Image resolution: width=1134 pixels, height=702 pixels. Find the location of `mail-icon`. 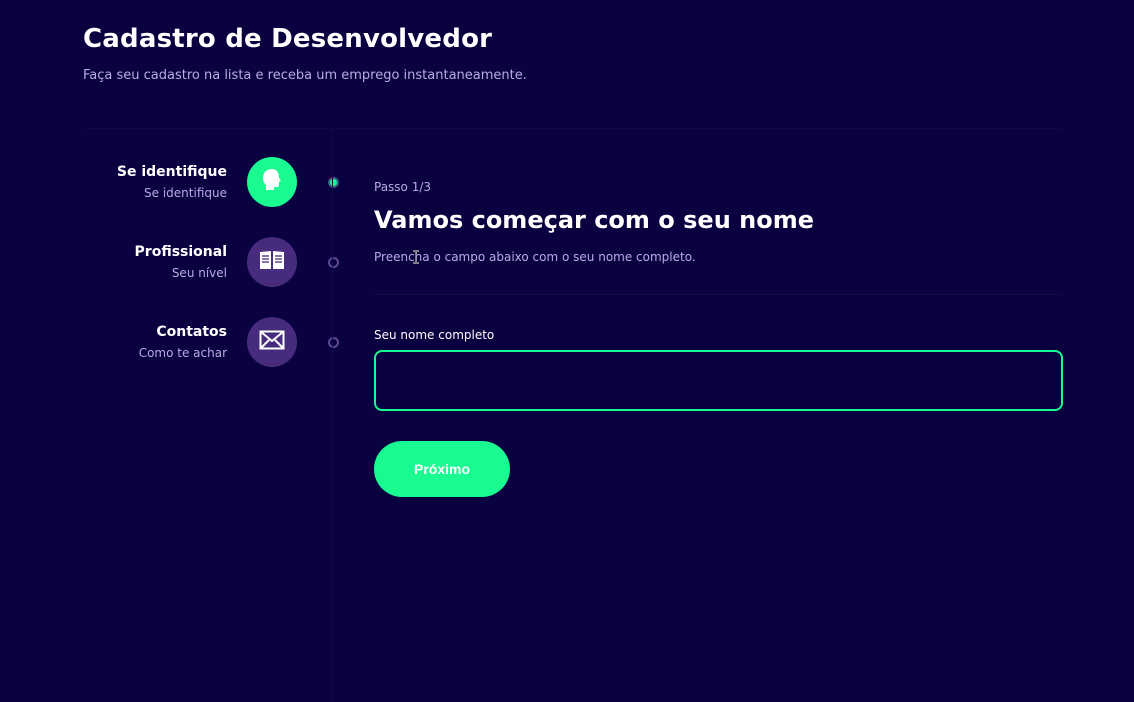

mail-icon is located at coordinates (272, 342).